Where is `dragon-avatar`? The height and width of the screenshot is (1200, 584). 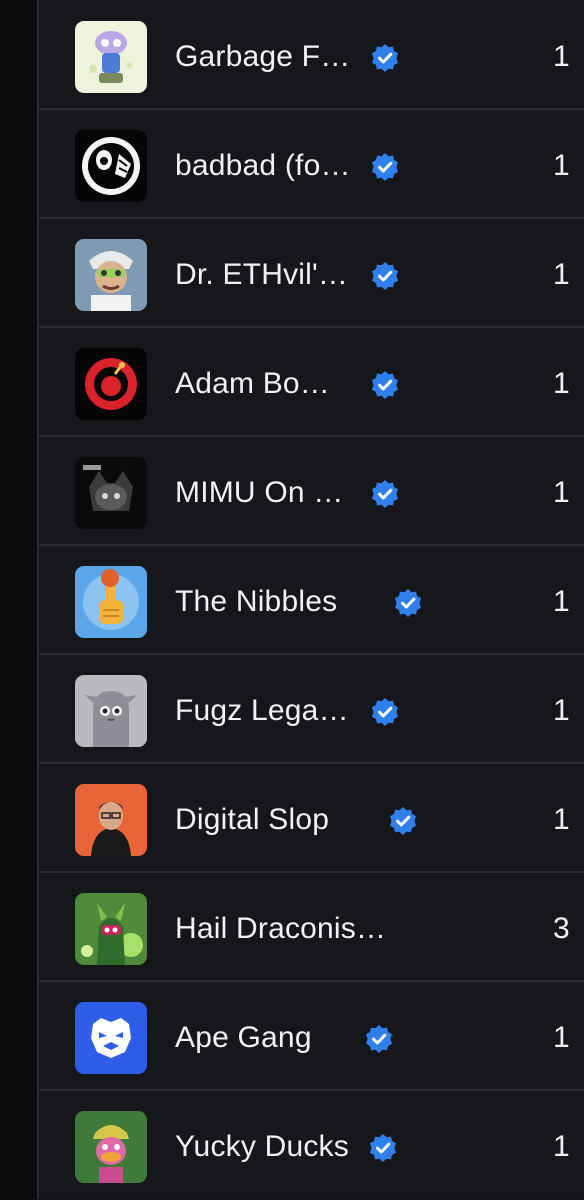
dragon-avatar is located at coordinates (111, 929).